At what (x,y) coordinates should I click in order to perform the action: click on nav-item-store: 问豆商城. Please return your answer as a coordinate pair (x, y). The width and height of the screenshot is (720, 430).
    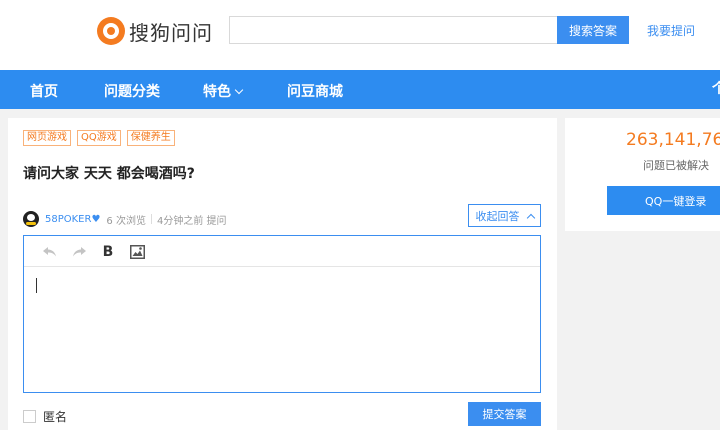
    Looking at the image, I should click on (315, 91).